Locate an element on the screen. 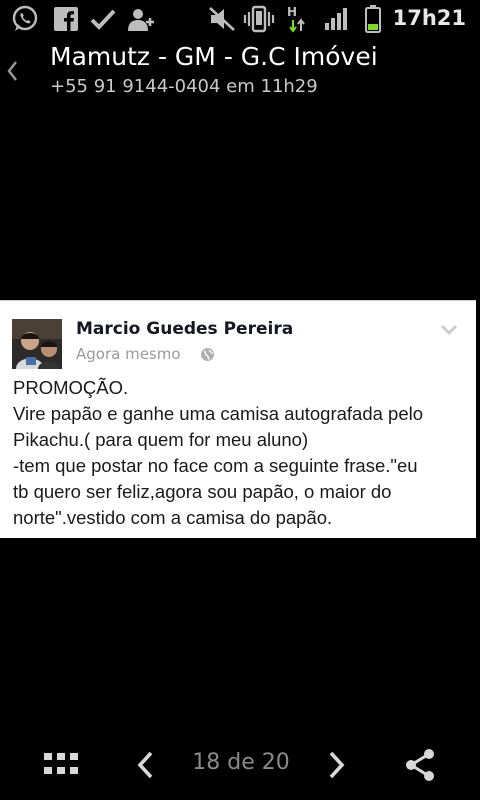 This screenshot has width=480, height=800. globe-icon is located at coordinates (207, 354).